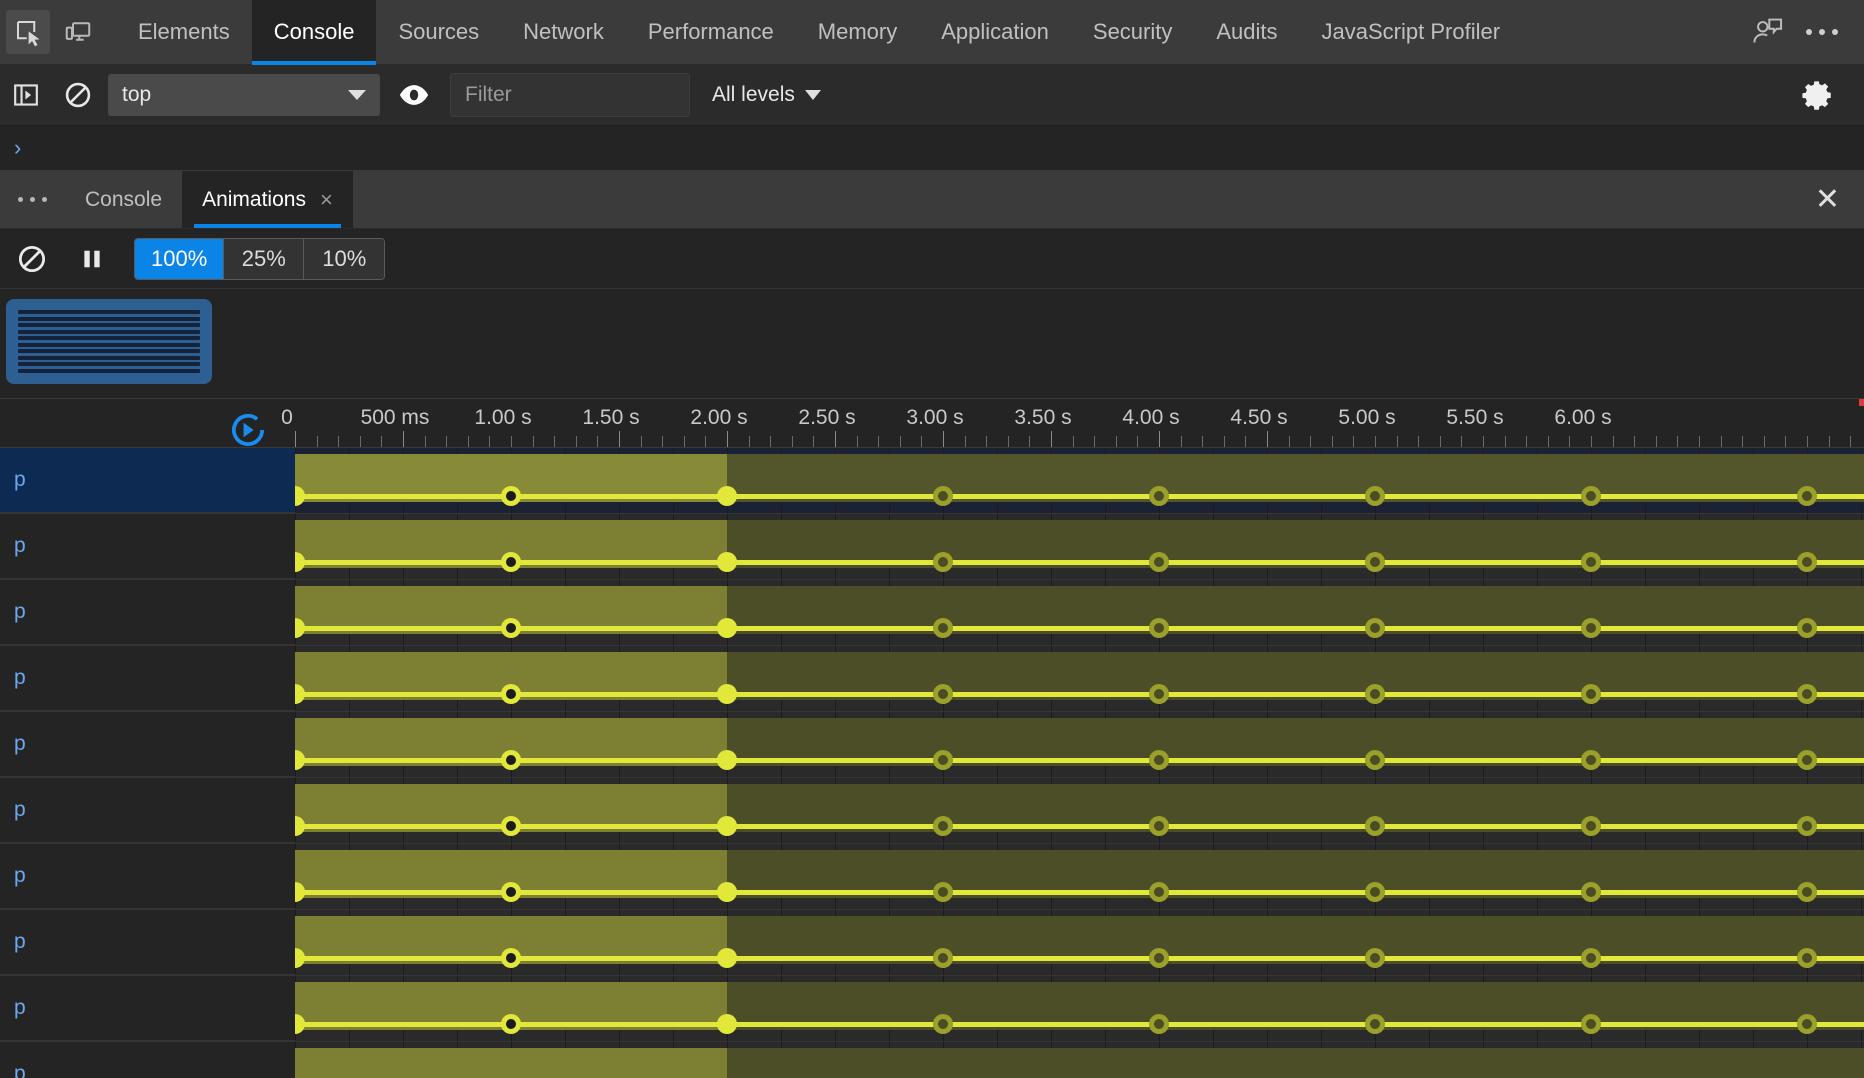  Describe the element at coordinates (78, 95) in the screenshot. I see `clear-console-icon` at that location.